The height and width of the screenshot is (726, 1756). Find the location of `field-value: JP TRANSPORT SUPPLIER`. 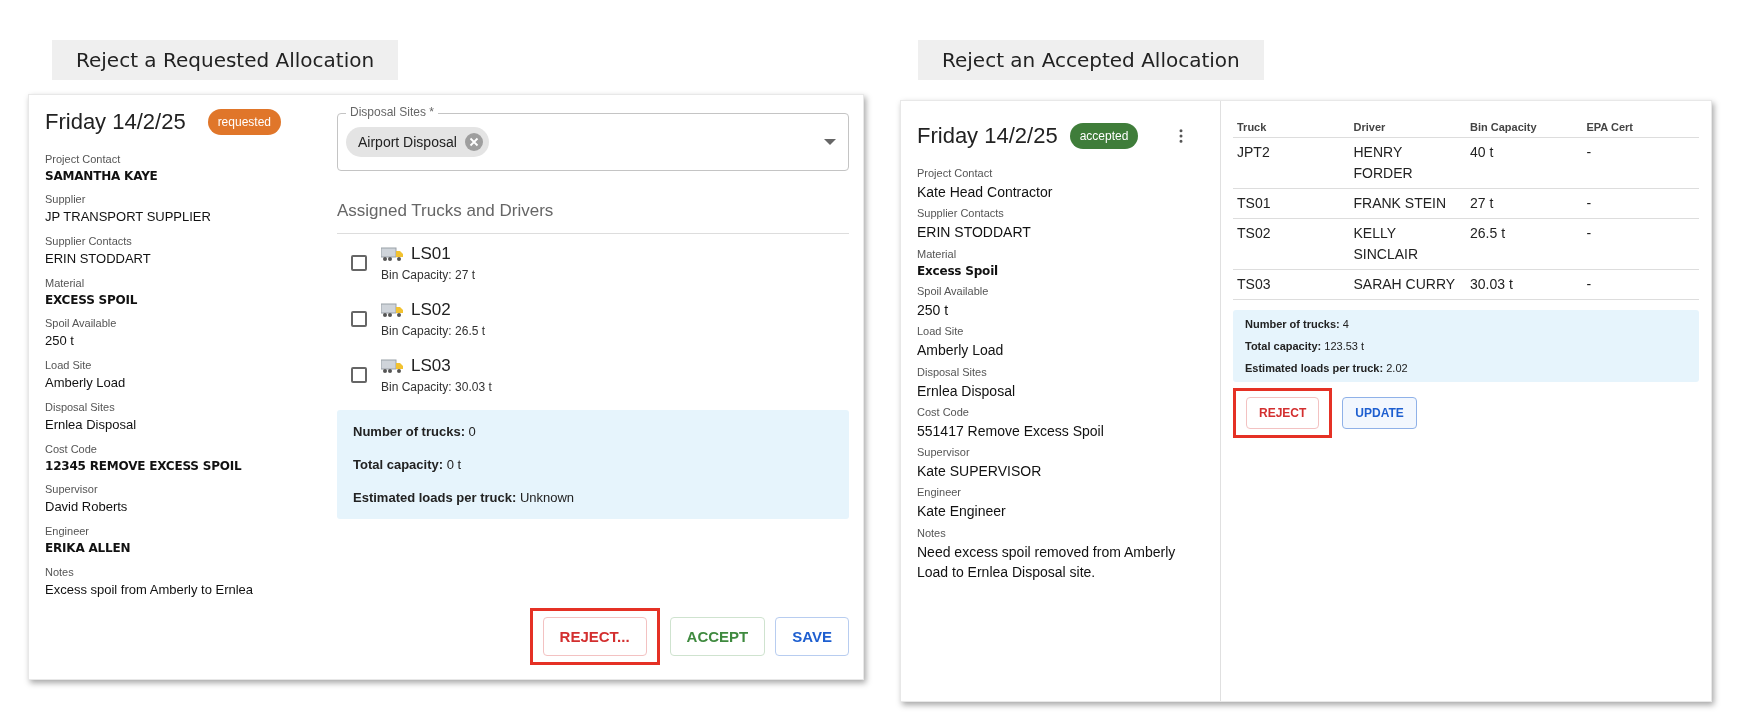

field-value: JP TRANSPORT SUPPLIER is located at coordinates (128, 217).